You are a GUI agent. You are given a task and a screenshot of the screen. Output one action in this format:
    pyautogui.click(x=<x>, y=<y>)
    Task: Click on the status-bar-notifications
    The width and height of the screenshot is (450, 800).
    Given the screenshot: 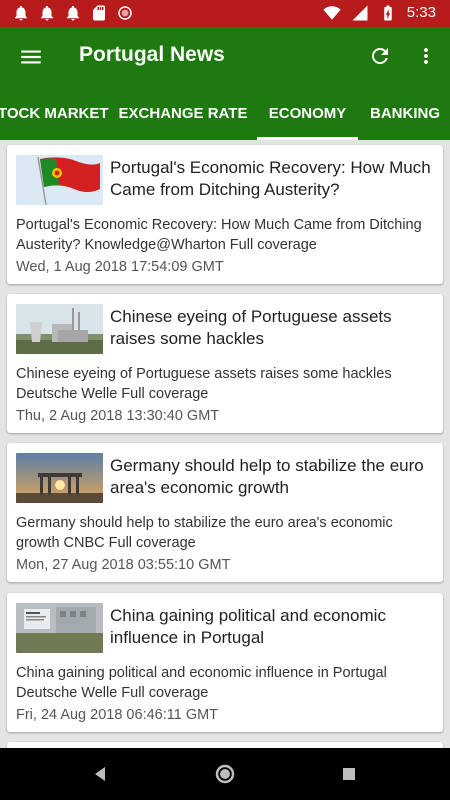 What is the action you would take?
    pyautogui.click(x=73, y=13)
    